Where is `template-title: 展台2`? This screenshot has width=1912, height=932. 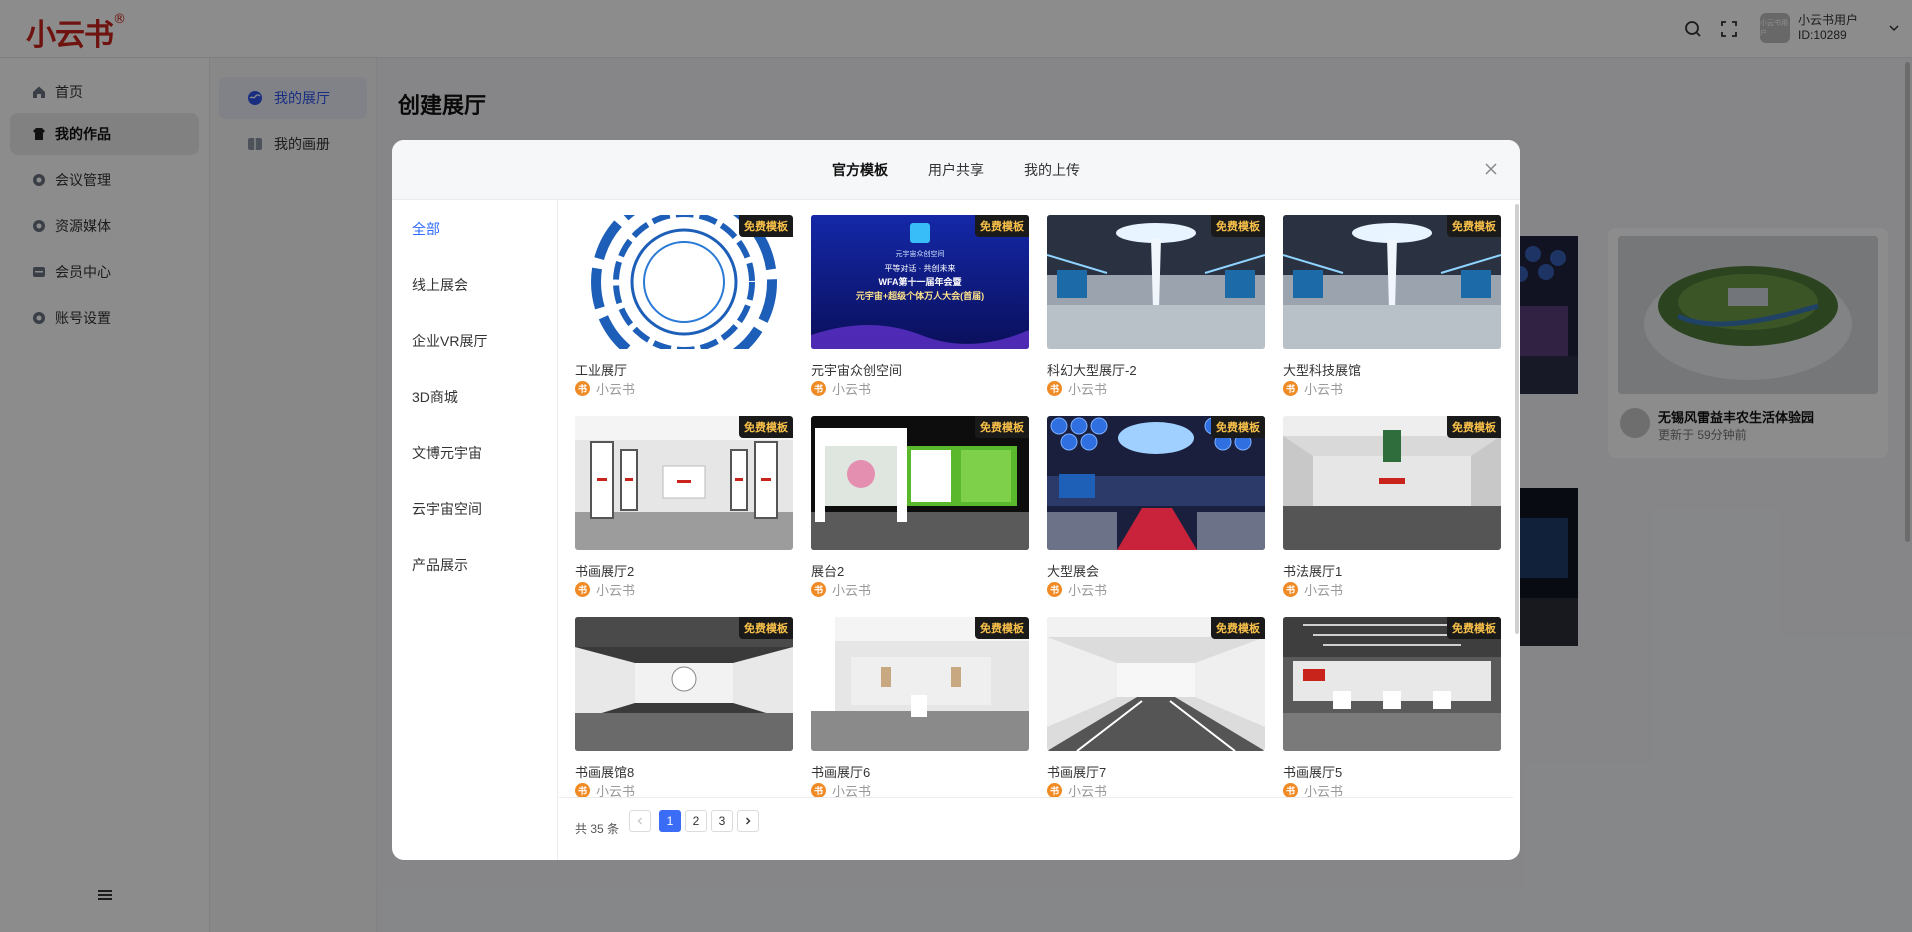
template-title: 展台2 is located at coordinates (828, 571).